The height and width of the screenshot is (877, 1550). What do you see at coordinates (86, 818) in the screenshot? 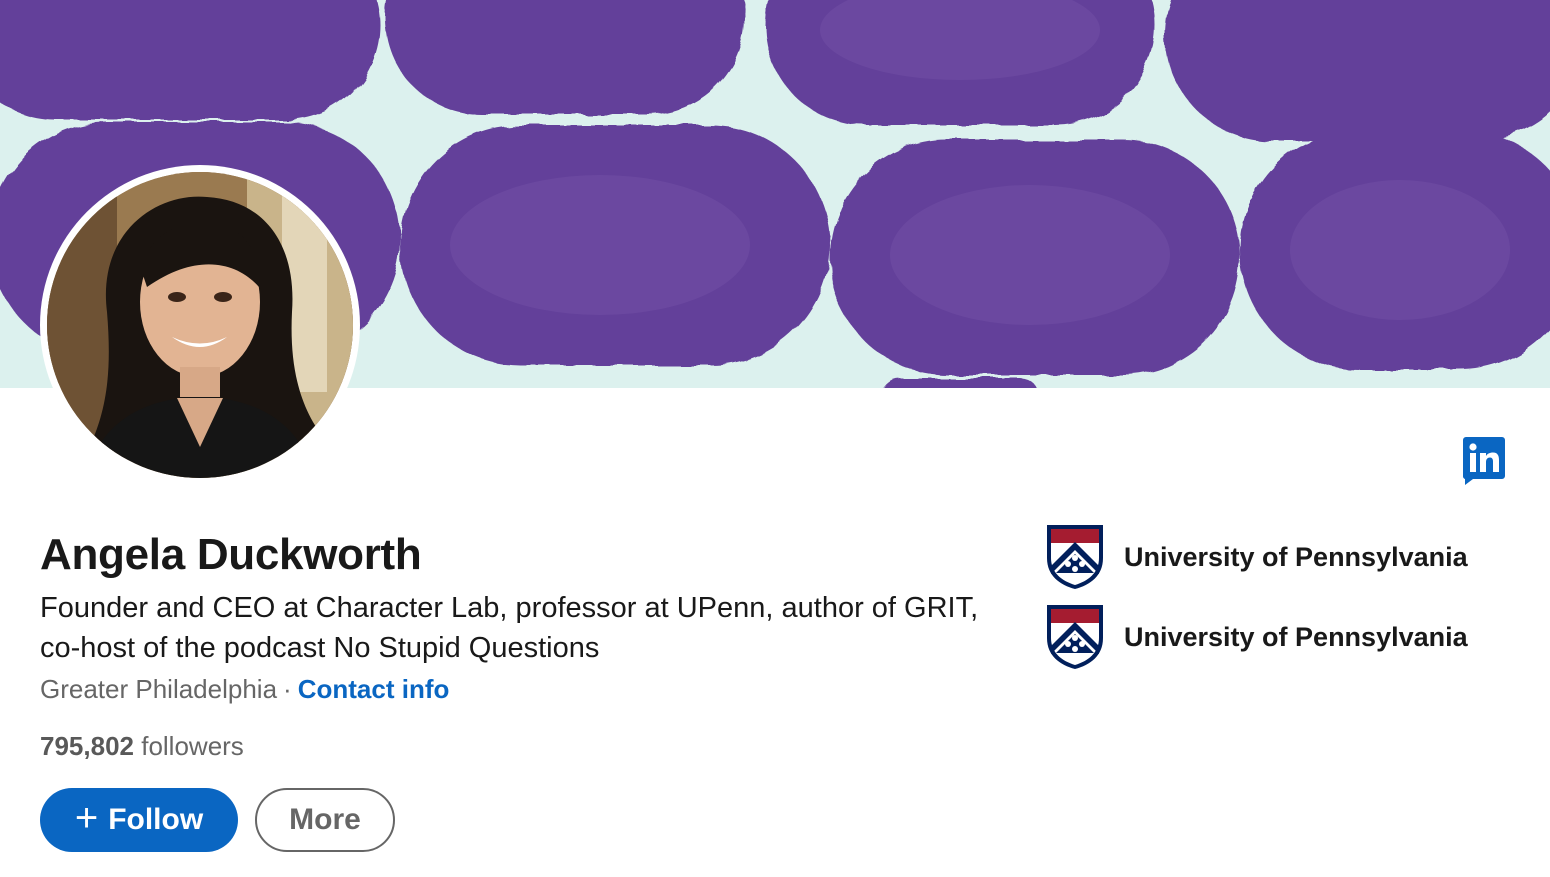
I see `plus-icon: +` at bounding box center [86, 818].